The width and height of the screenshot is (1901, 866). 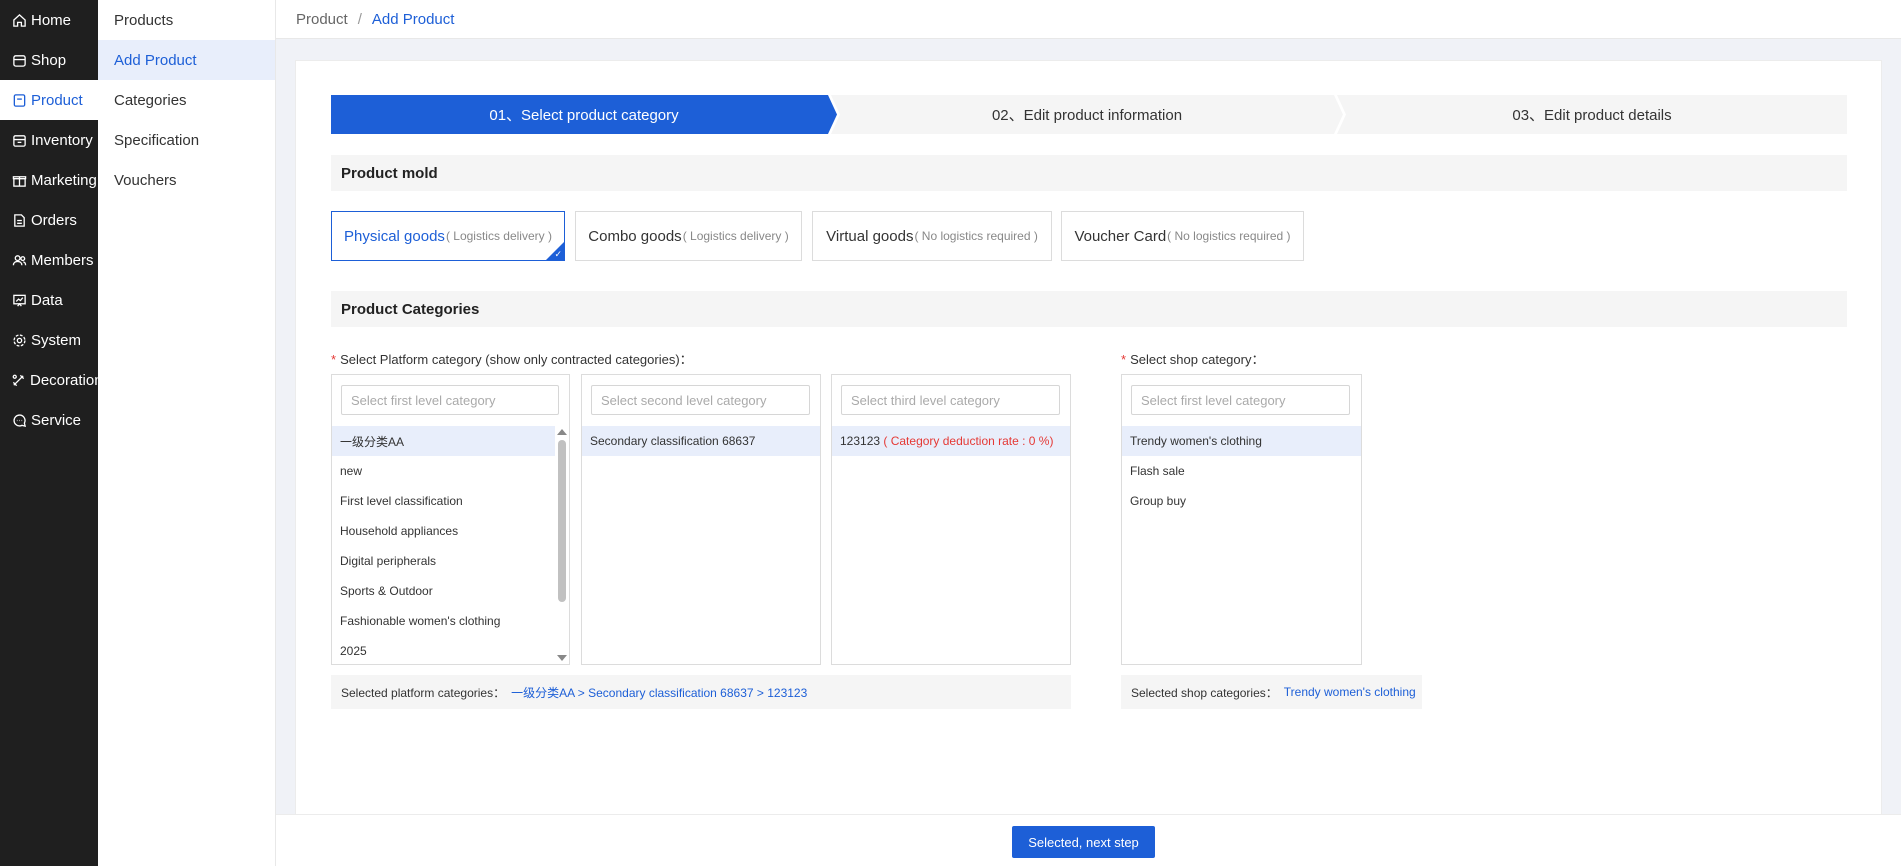 I want to click on document-icon, so click(x=19, y=220).